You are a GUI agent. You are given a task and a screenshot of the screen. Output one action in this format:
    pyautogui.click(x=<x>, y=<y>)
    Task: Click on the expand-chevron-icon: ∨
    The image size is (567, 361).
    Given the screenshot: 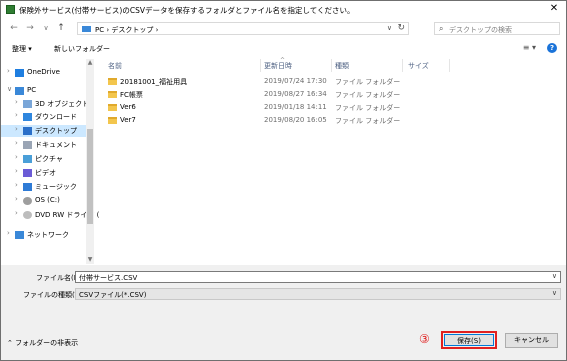 What is the action you would take?
    pyautogui.click(x=9, y=89)
    